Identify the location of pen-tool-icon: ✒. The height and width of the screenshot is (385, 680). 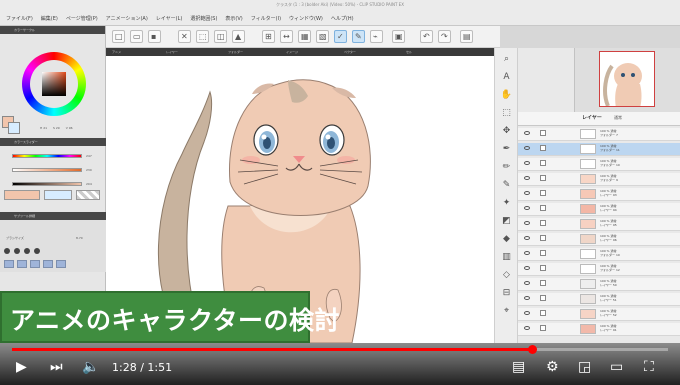
(506, 149).